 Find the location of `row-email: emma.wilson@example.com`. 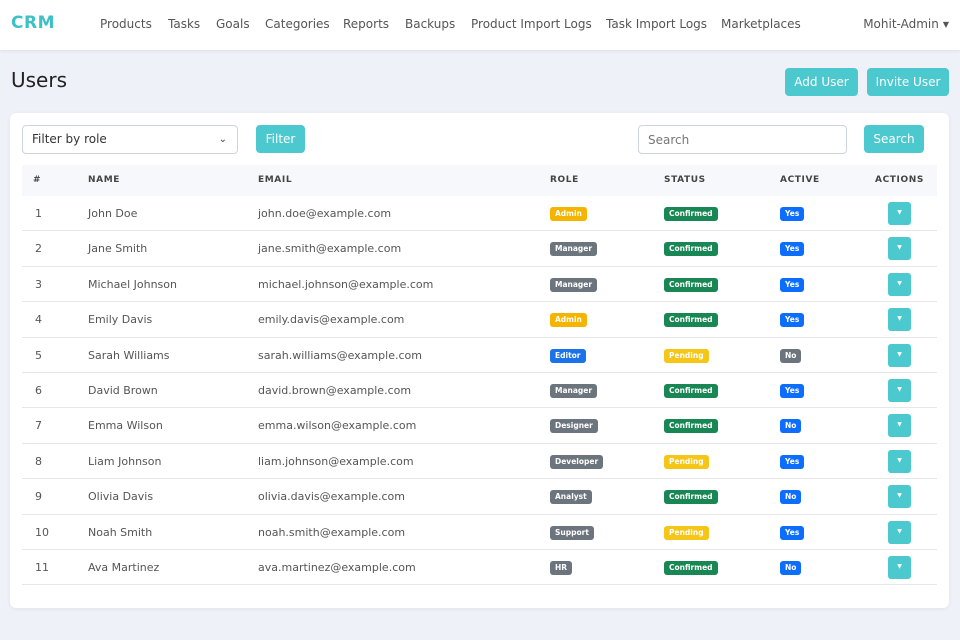

row-email: emma.wilson@example.com is located at coordinates (337, 426).